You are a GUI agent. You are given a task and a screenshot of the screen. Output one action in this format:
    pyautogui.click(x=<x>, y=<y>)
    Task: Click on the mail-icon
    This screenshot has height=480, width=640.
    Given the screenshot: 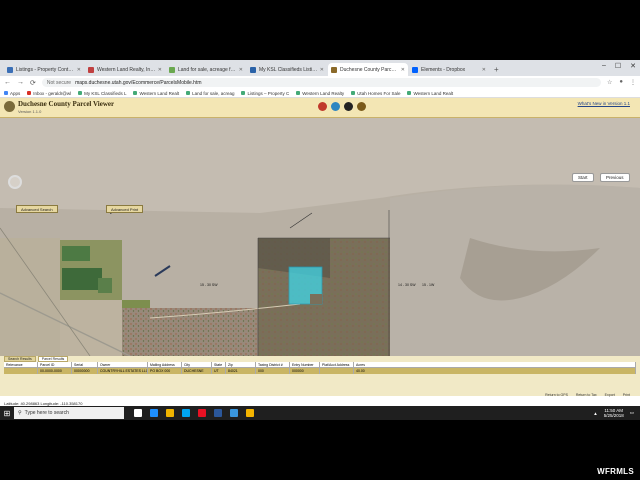 What is the action you would take?
    pyautogui.click(x=29, y=93)
    